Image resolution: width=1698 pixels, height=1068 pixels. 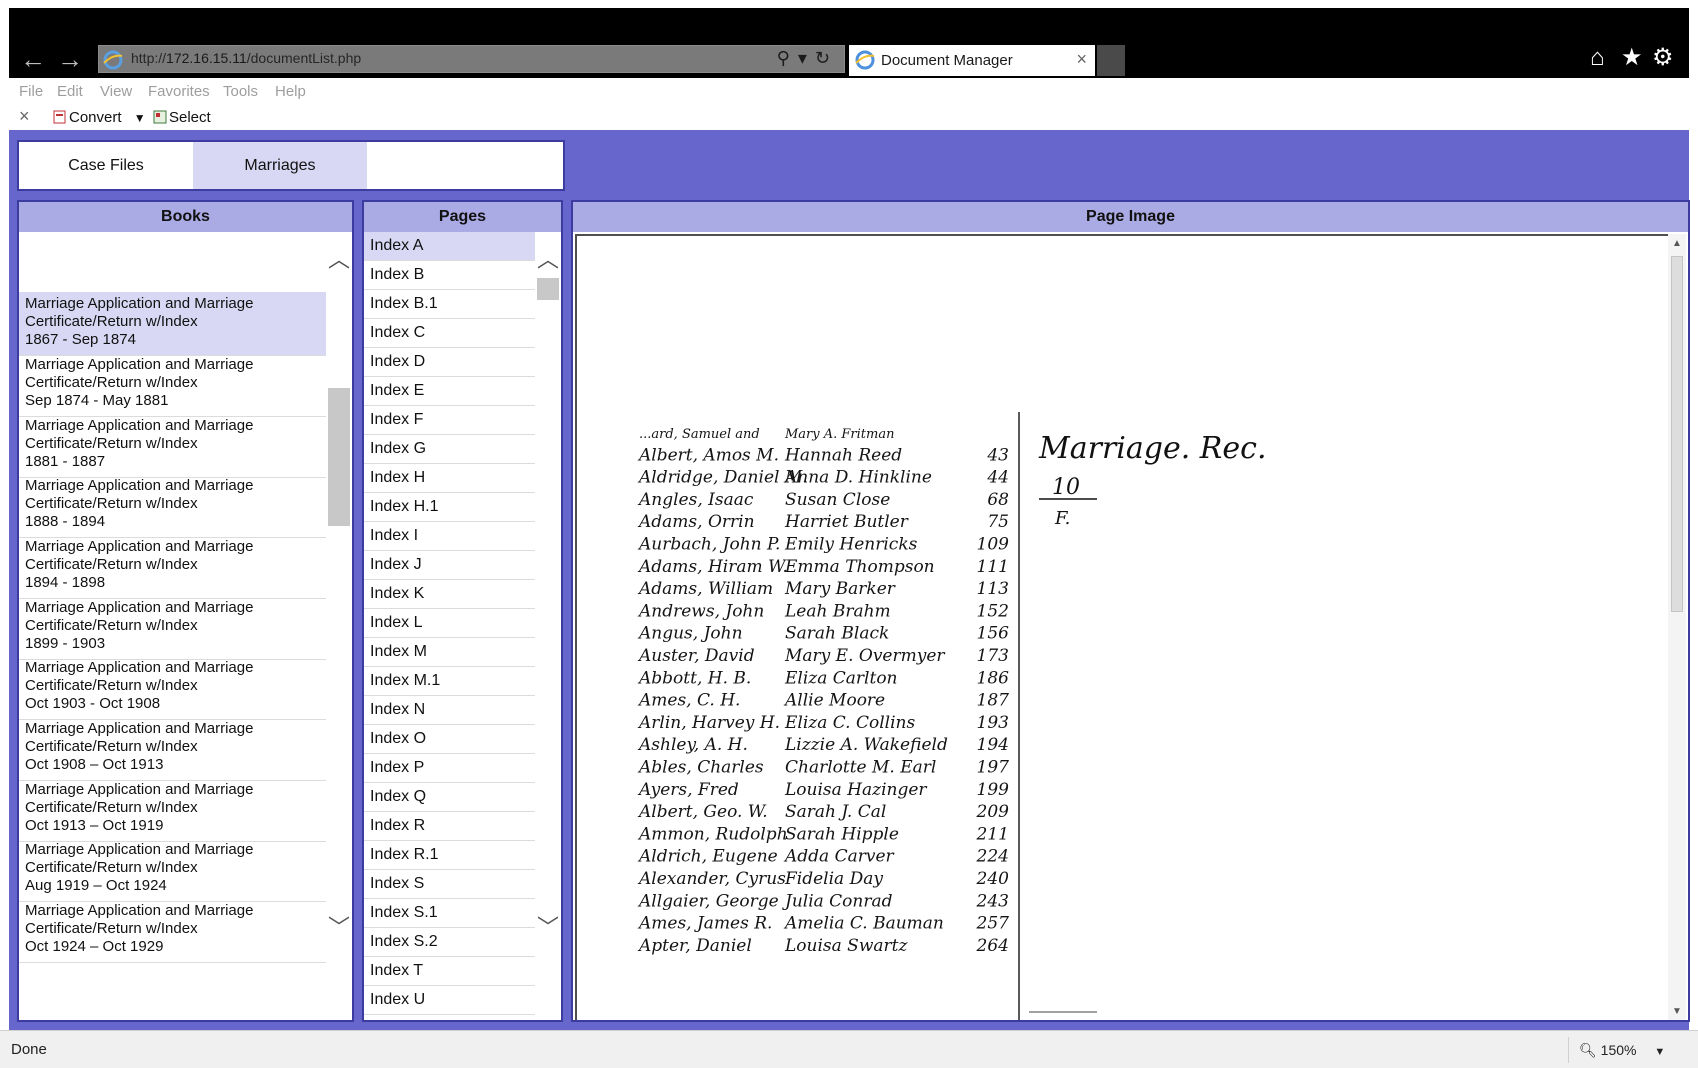 I want to click on page-item: Index Q, so click(x=449, y=797).